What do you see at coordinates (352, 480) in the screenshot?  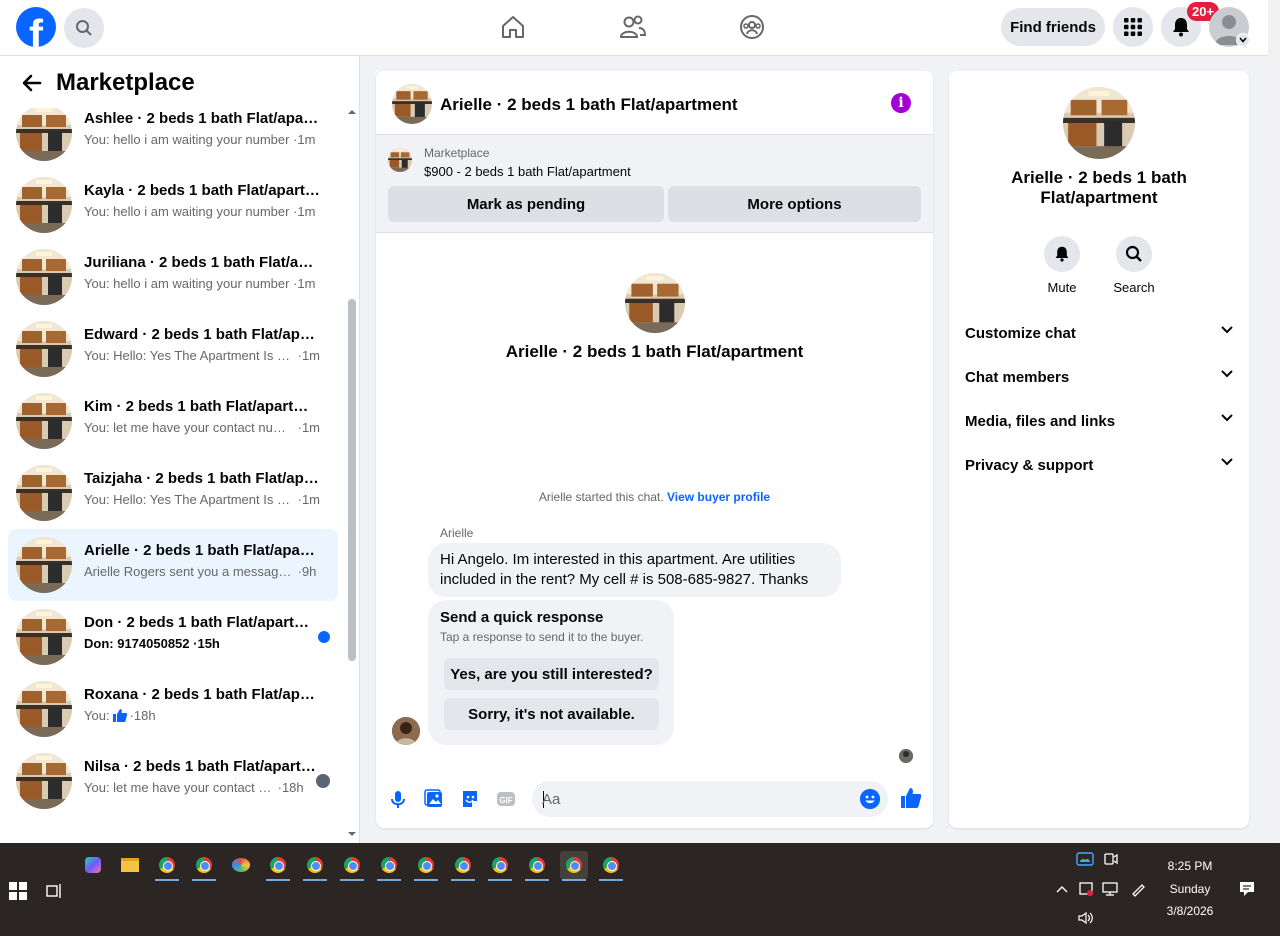 I see `sidebar-scroll-thumb` at bounding box center [352, 480].